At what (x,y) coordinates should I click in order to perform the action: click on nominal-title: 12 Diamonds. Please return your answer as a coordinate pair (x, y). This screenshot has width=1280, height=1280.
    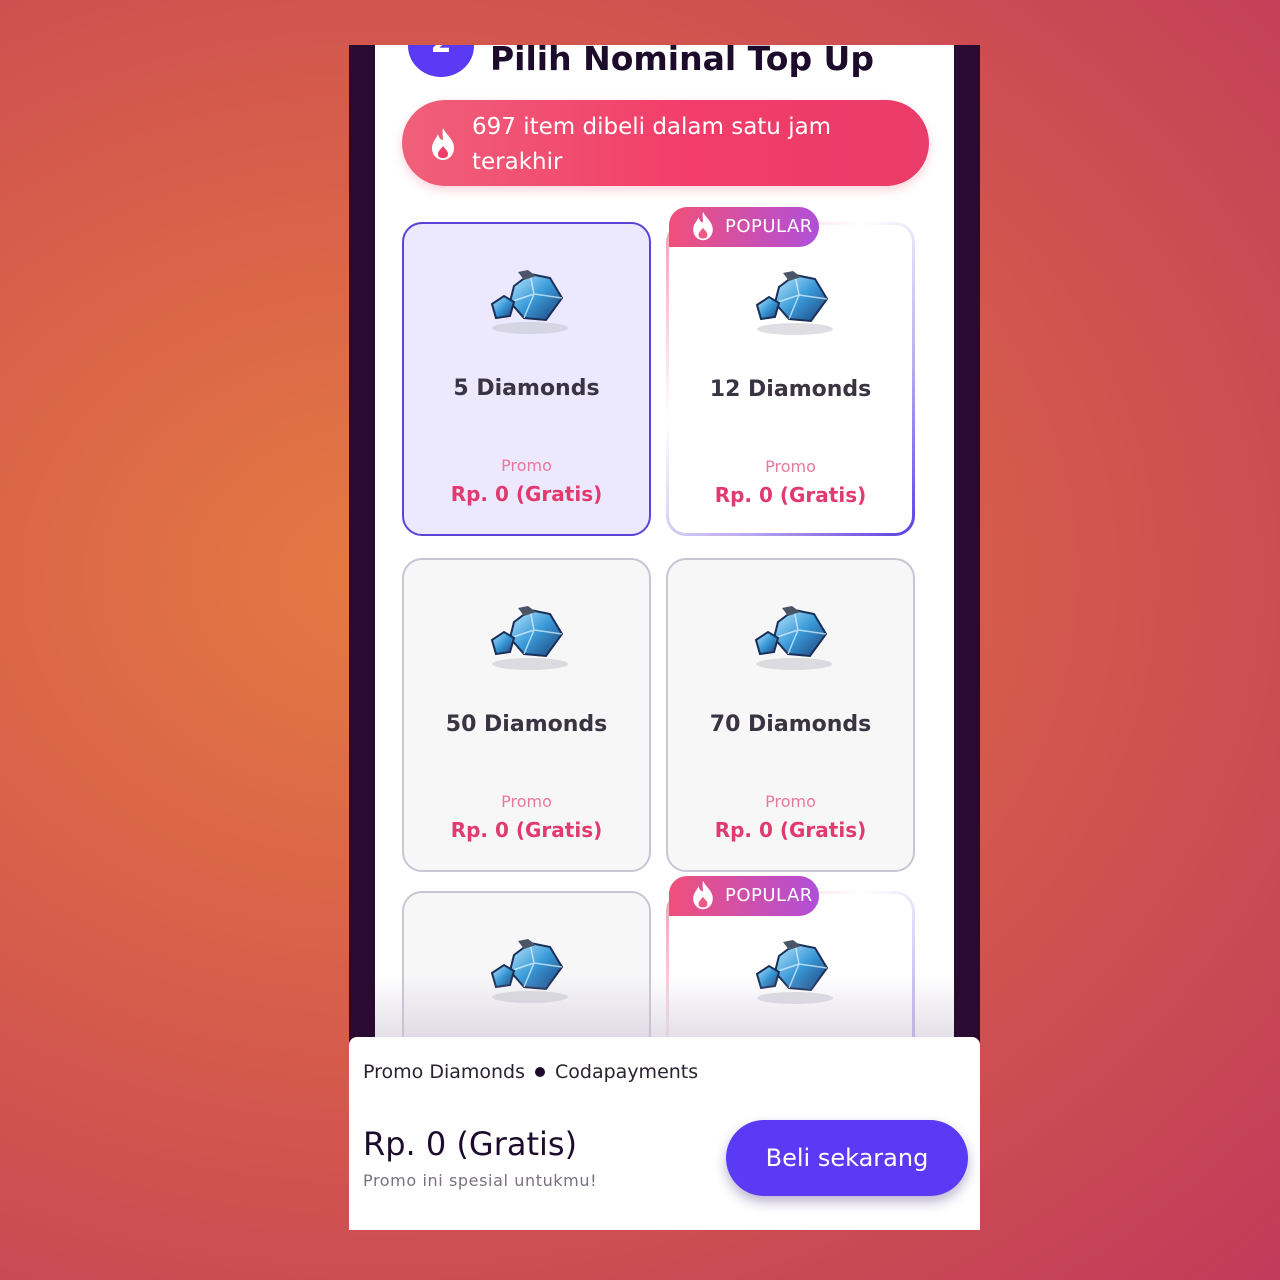
    Looking at the image, I should click on (790, 389).